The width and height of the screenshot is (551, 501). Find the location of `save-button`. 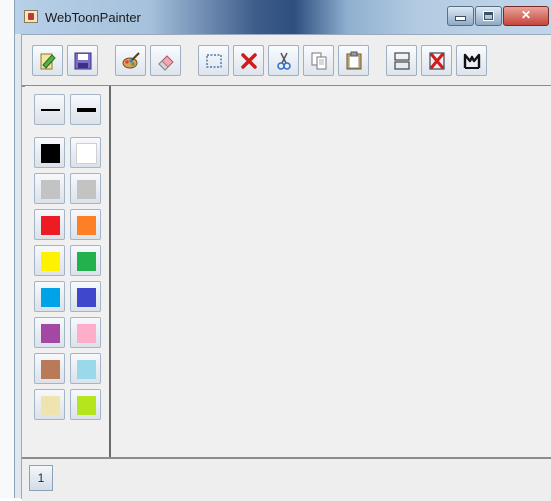

save-button is located at coordinates (82, 60).